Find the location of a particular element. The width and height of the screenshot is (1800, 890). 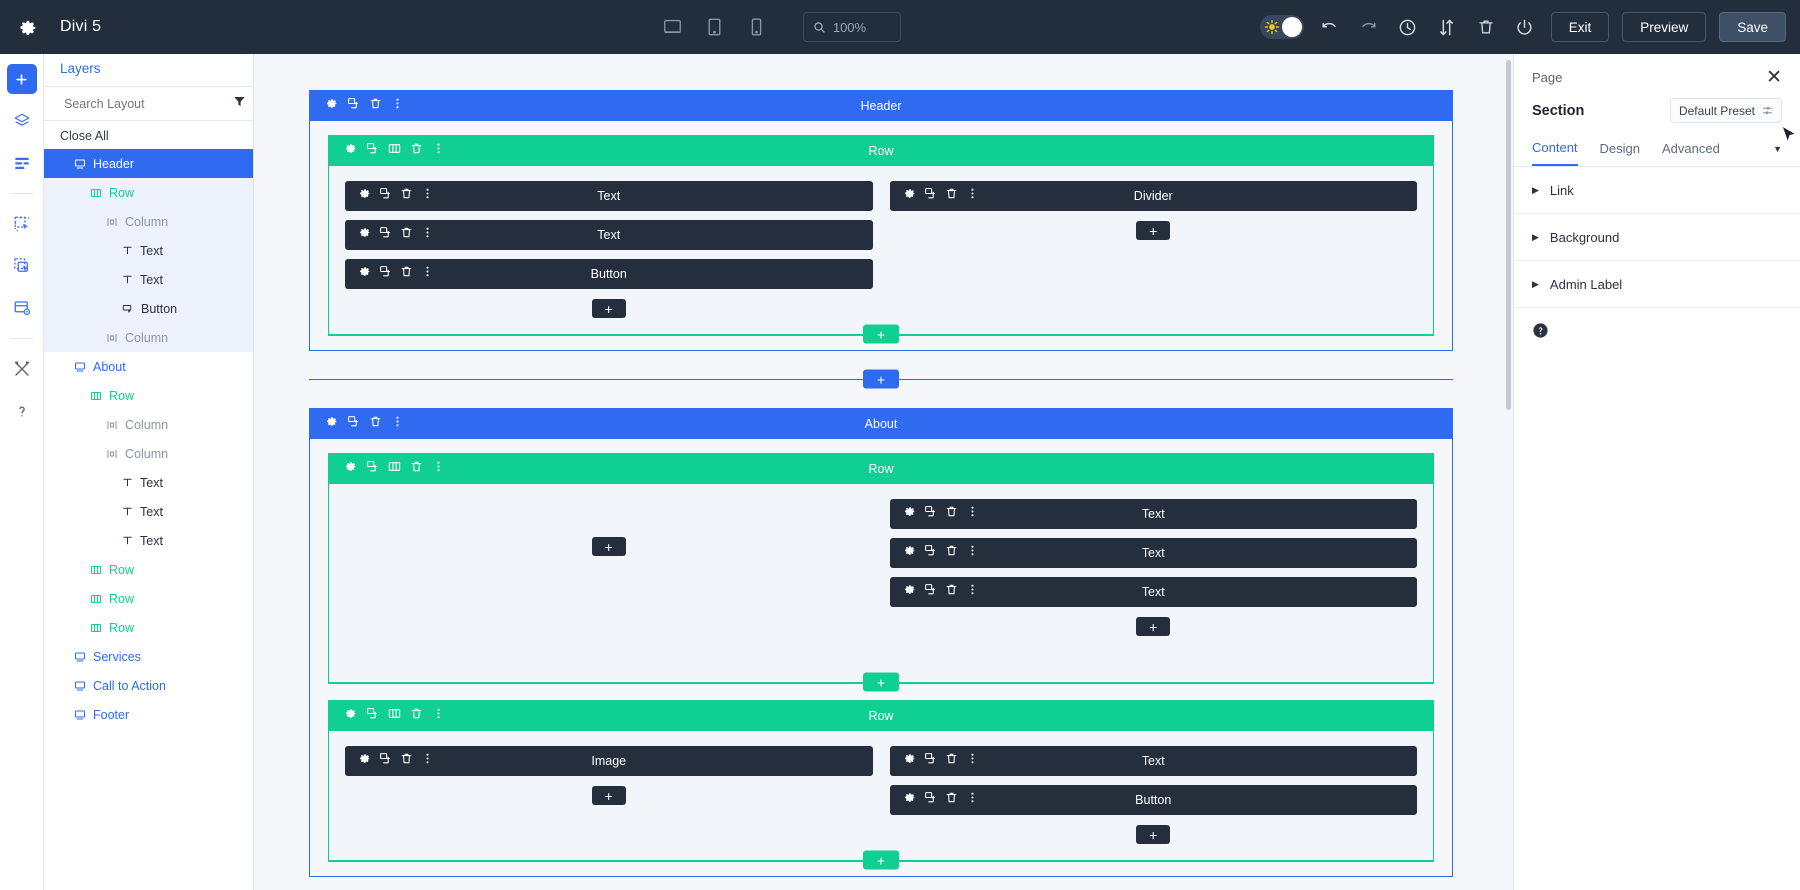

layer-item-footer: Footer is located at coordinates (148, 714).